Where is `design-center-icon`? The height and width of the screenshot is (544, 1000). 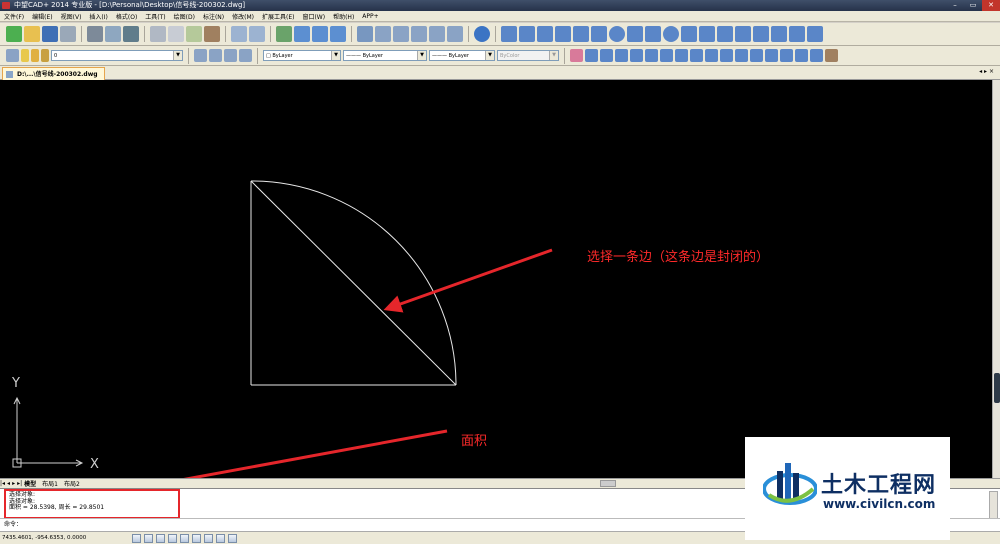 design-center-icon is located at coordinates (383, 34).